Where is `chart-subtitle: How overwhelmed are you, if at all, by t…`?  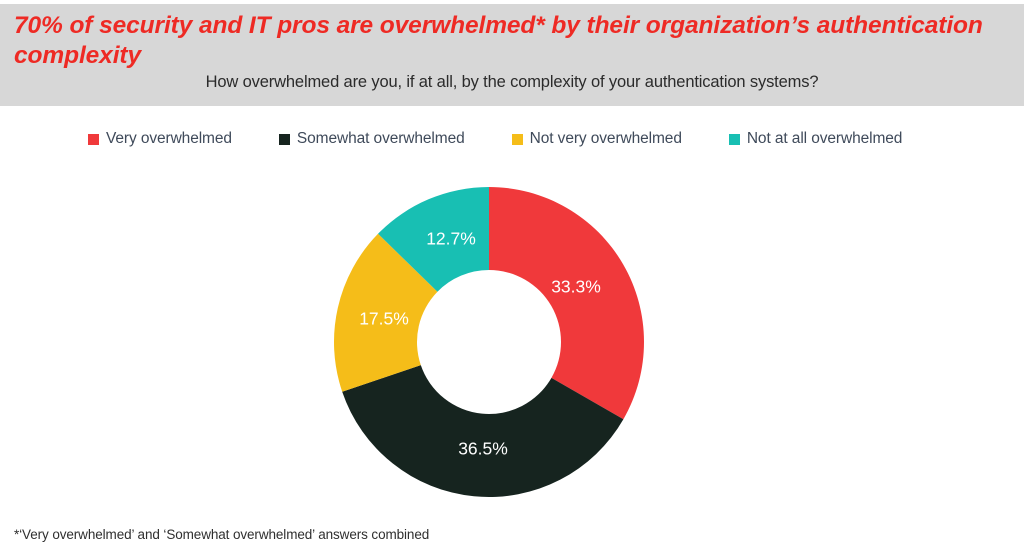
chart-subtitle: How overwhelmed are you, if at all, by t… is located at coordinates (512, 82).